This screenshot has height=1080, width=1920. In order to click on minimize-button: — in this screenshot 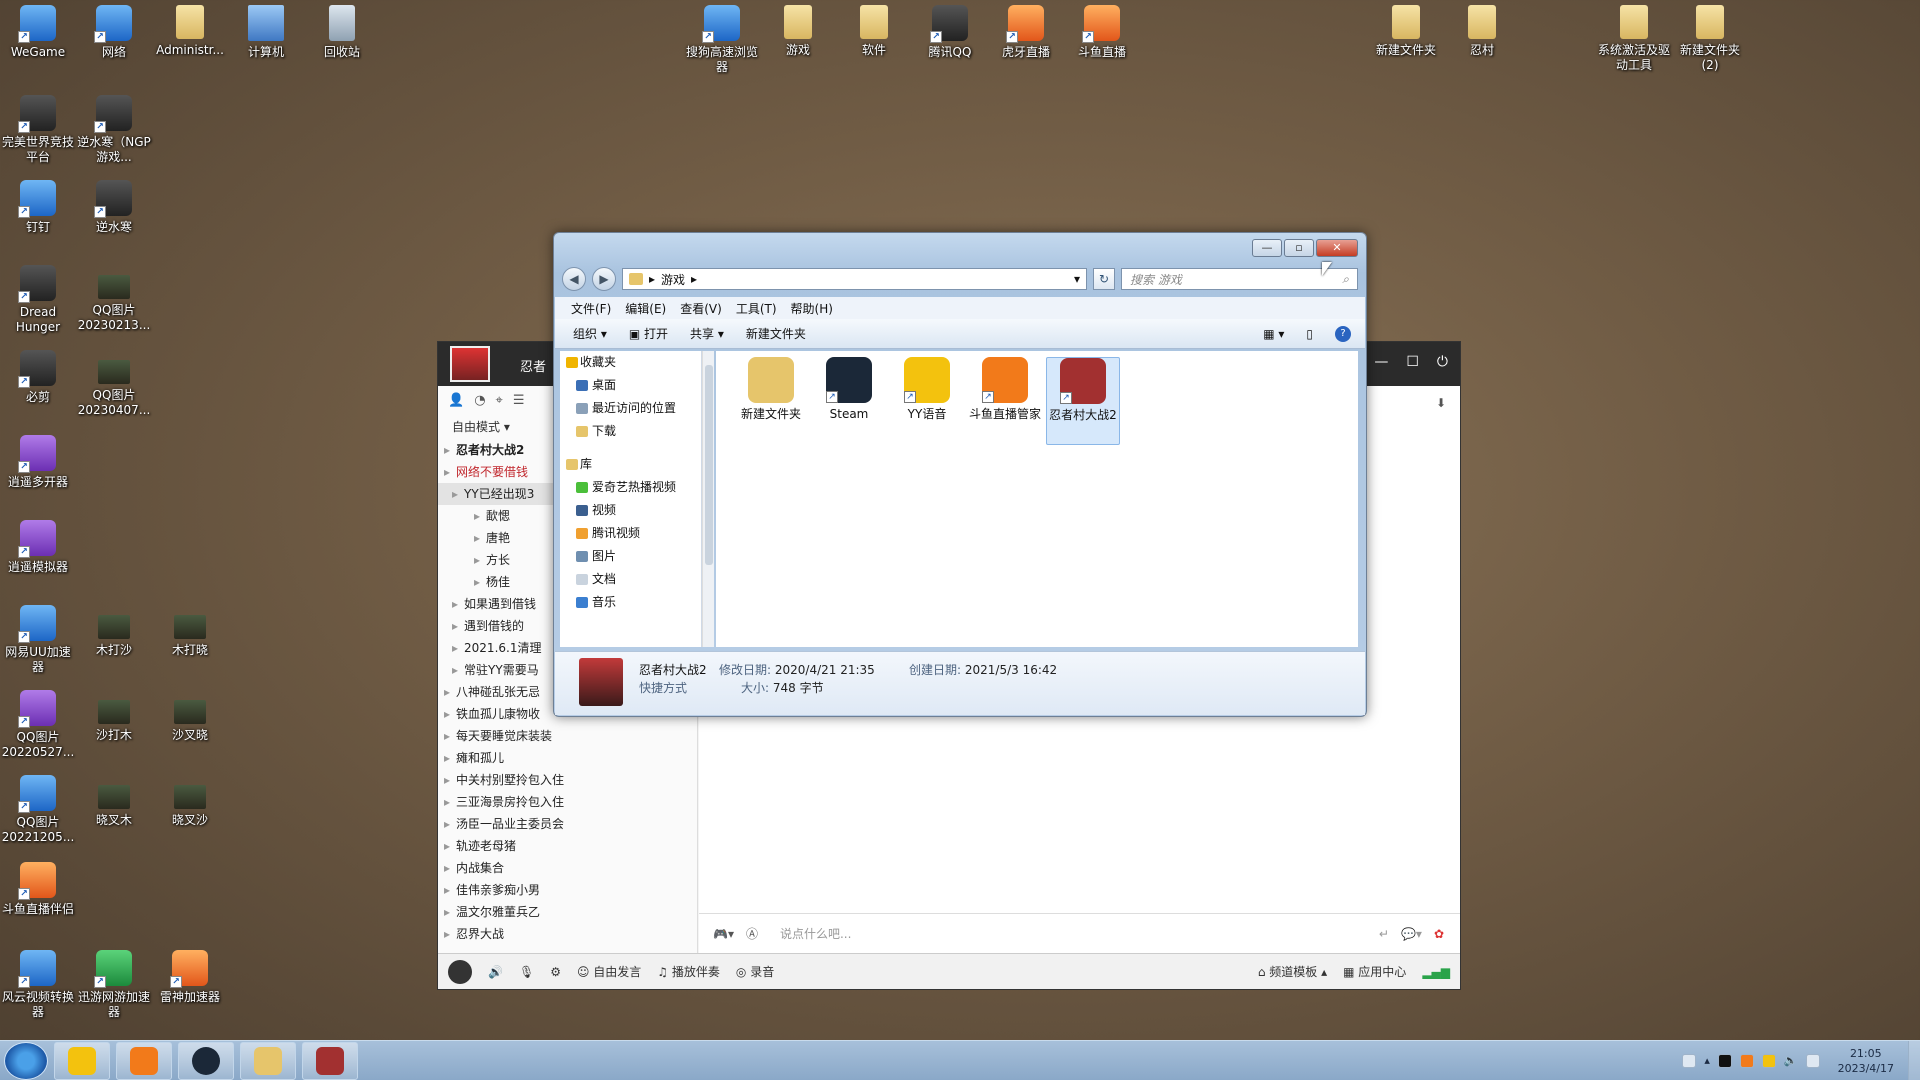, I will do `click(1267, 248)`.